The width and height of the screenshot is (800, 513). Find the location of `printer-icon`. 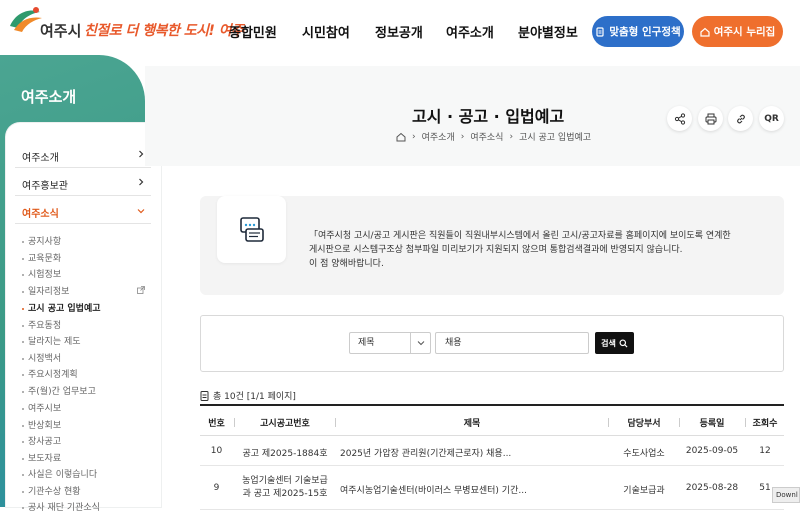

printer-icon is located at coordinates (710, 118).